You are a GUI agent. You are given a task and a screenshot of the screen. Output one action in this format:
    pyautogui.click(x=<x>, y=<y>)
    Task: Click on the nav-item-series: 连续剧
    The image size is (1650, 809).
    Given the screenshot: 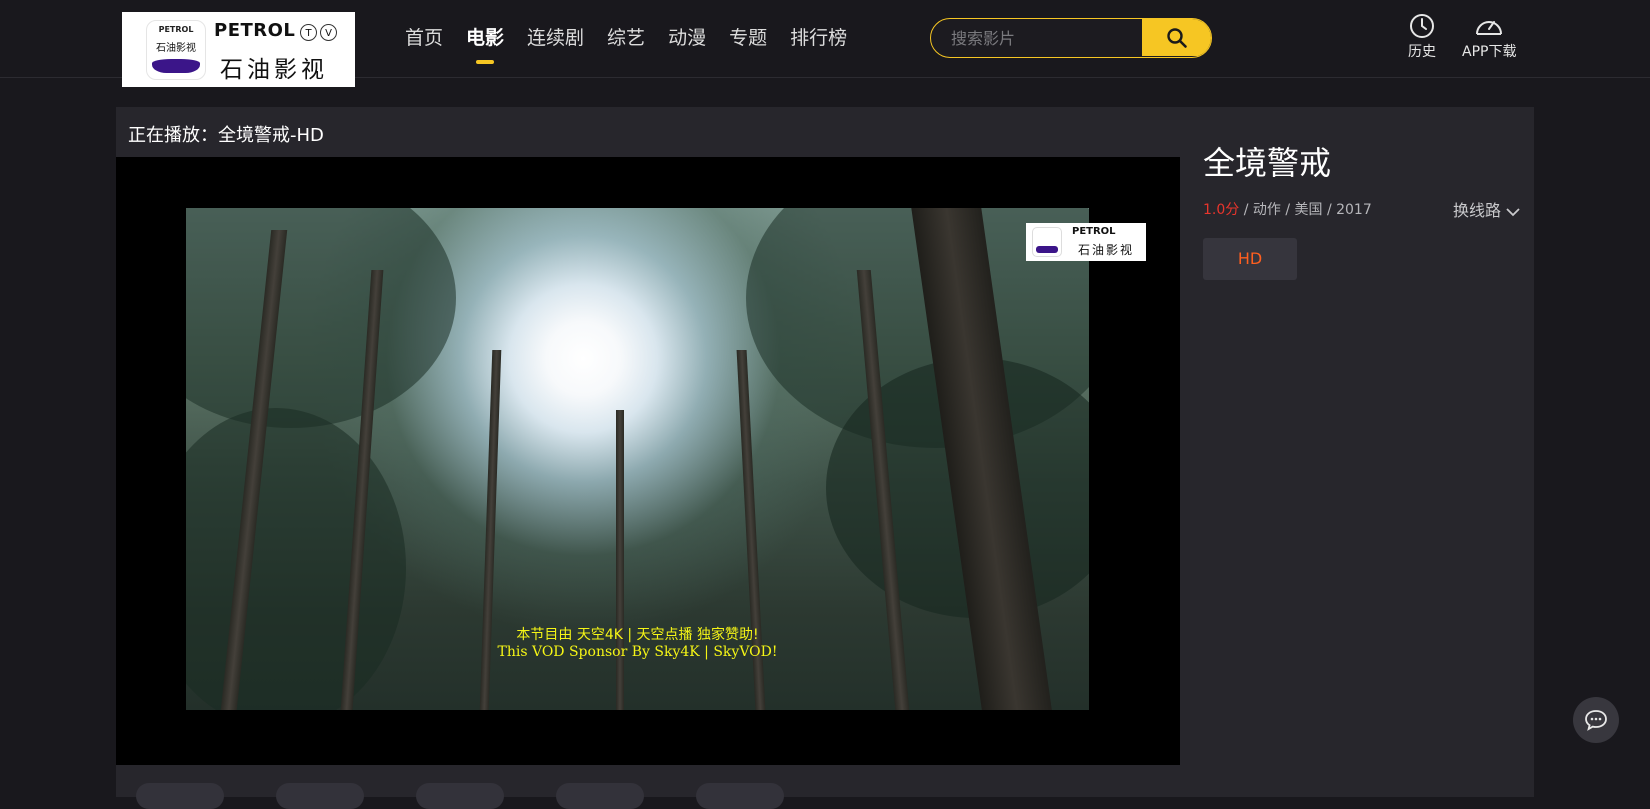 What is the action you would take?
    pyautogui.click(x=555, y=39)
    